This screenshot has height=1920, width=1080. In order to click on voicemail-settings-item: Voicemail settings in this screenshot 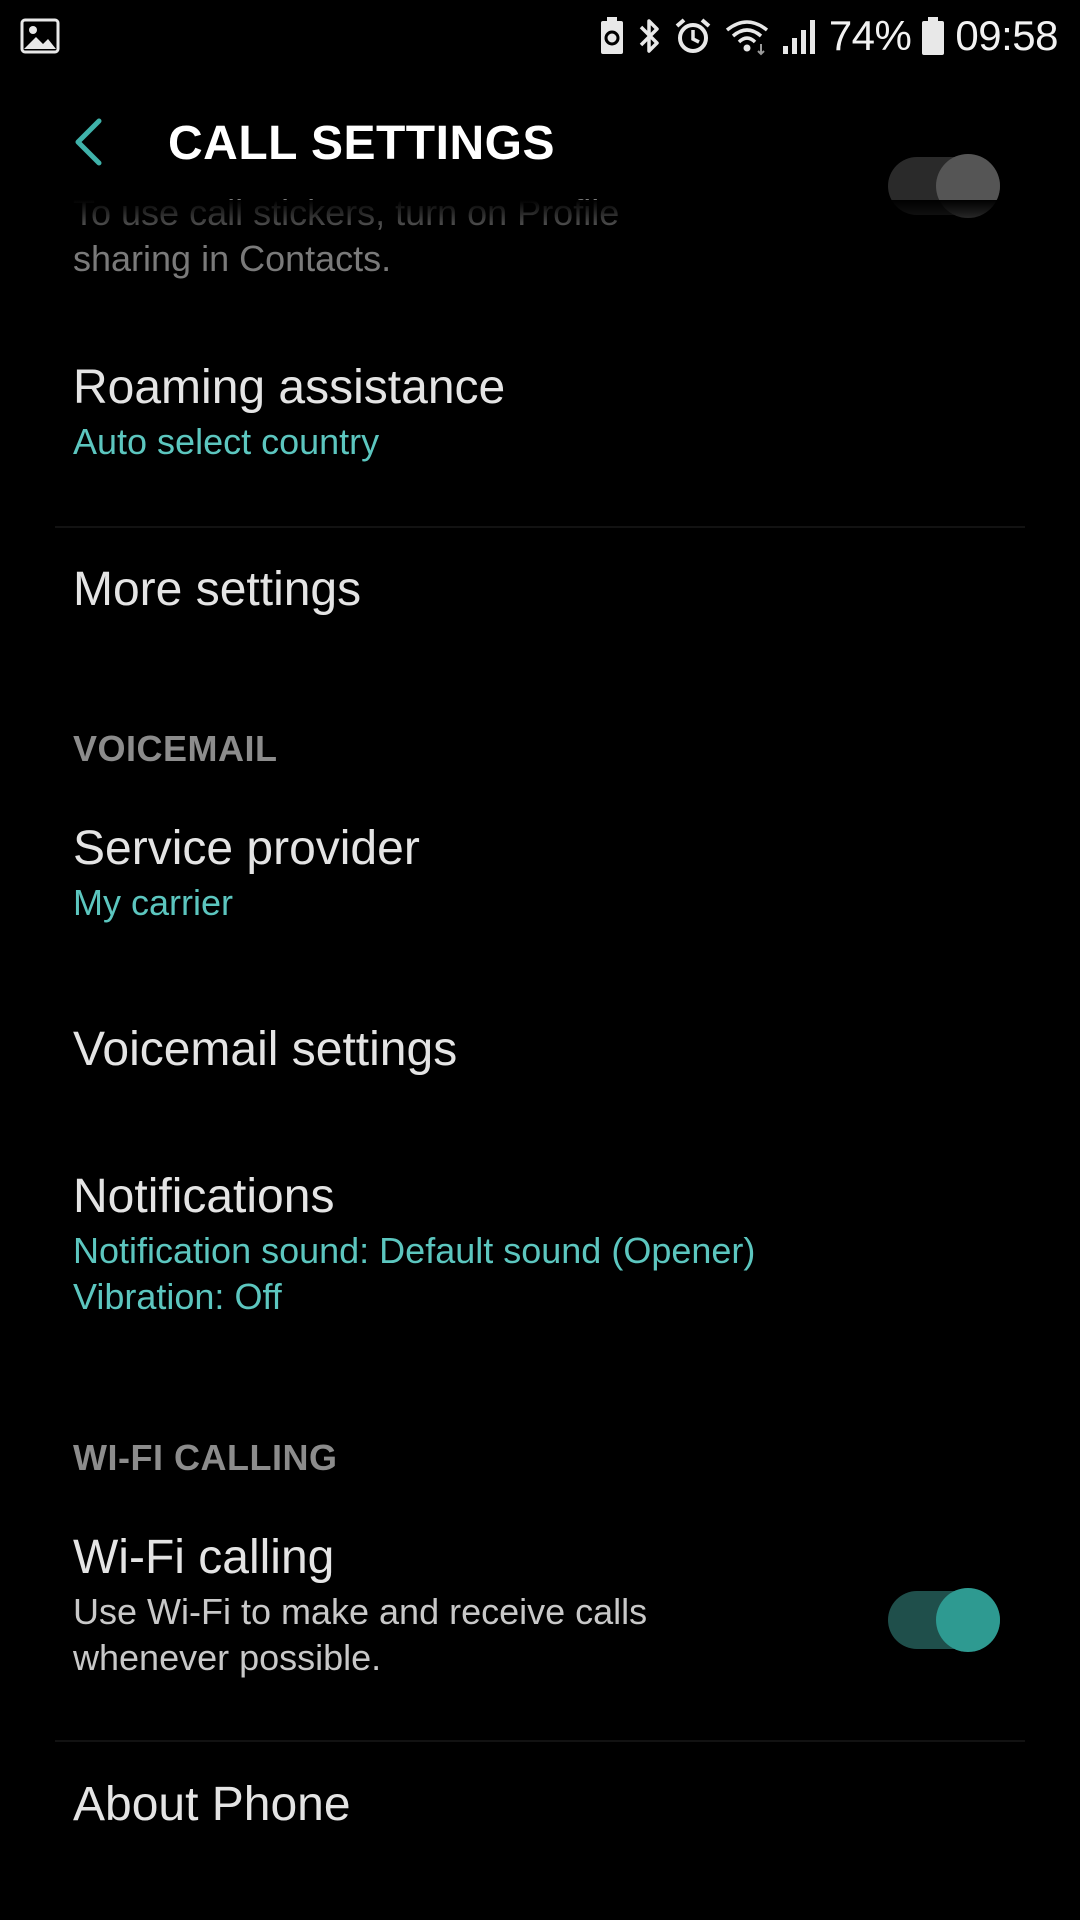, I will do `click(540, 1067)`.